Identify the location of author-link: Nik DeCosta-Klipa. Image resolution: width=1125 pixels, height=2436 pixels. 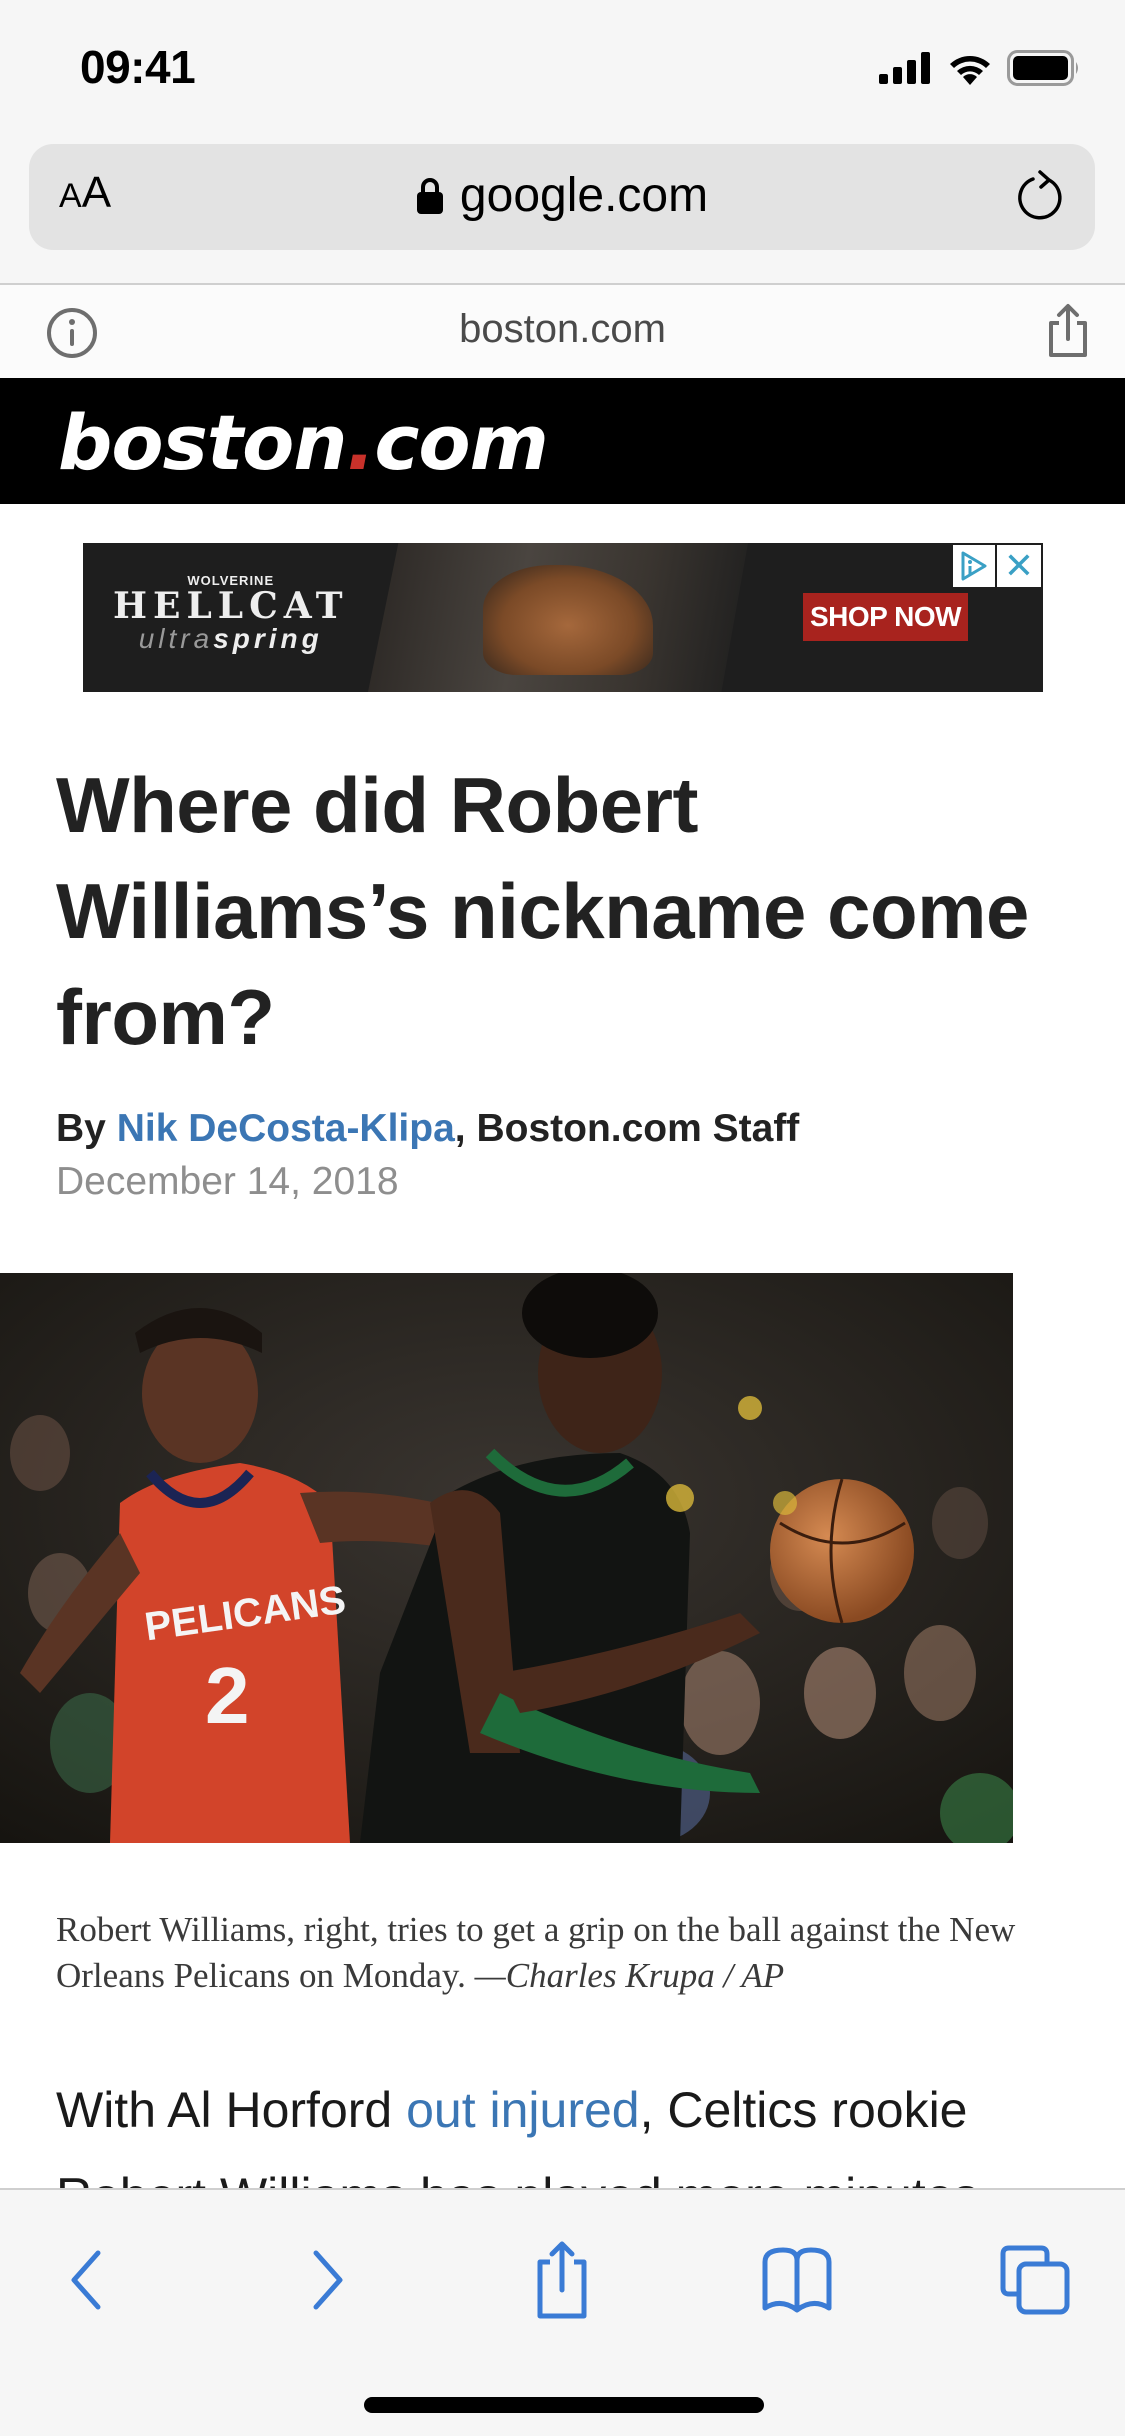
(286, 1128).